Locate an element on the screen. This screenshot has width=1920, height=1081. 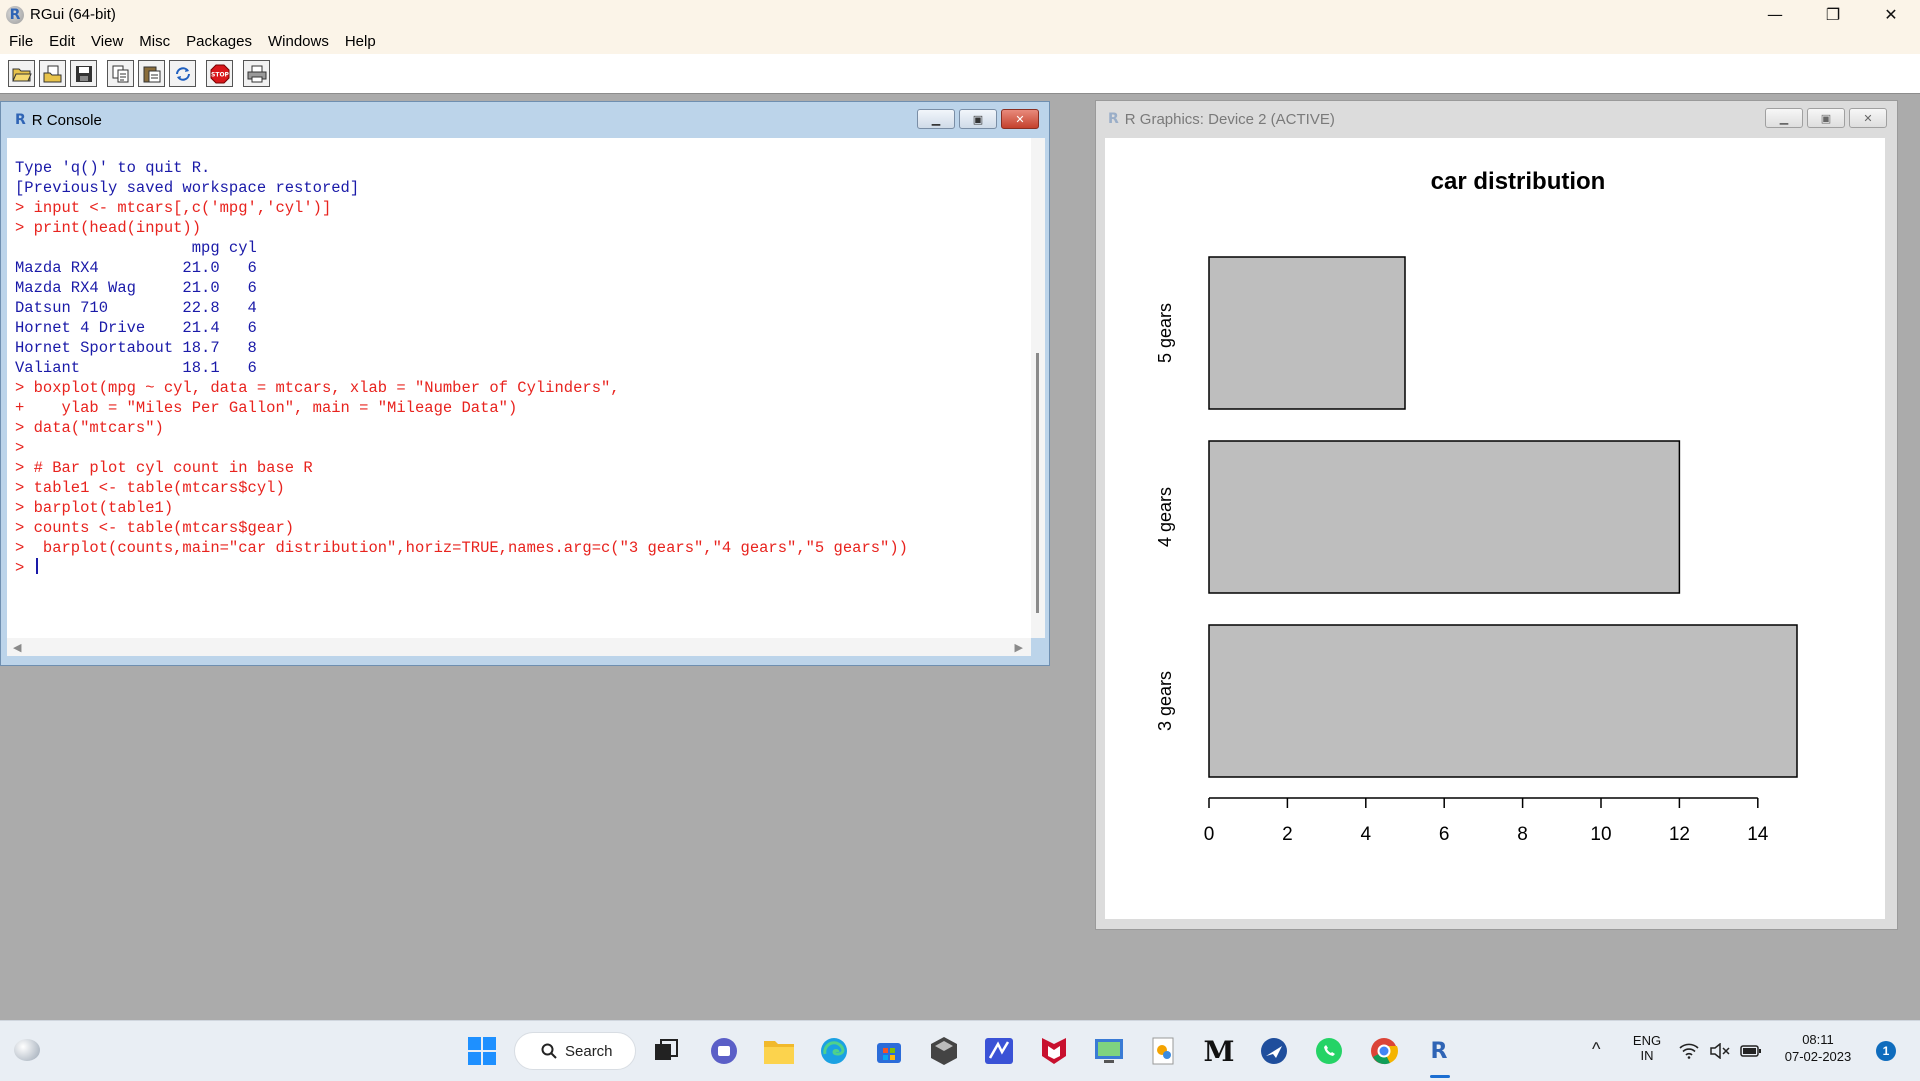
print-button is located at coordinates (256, 73).